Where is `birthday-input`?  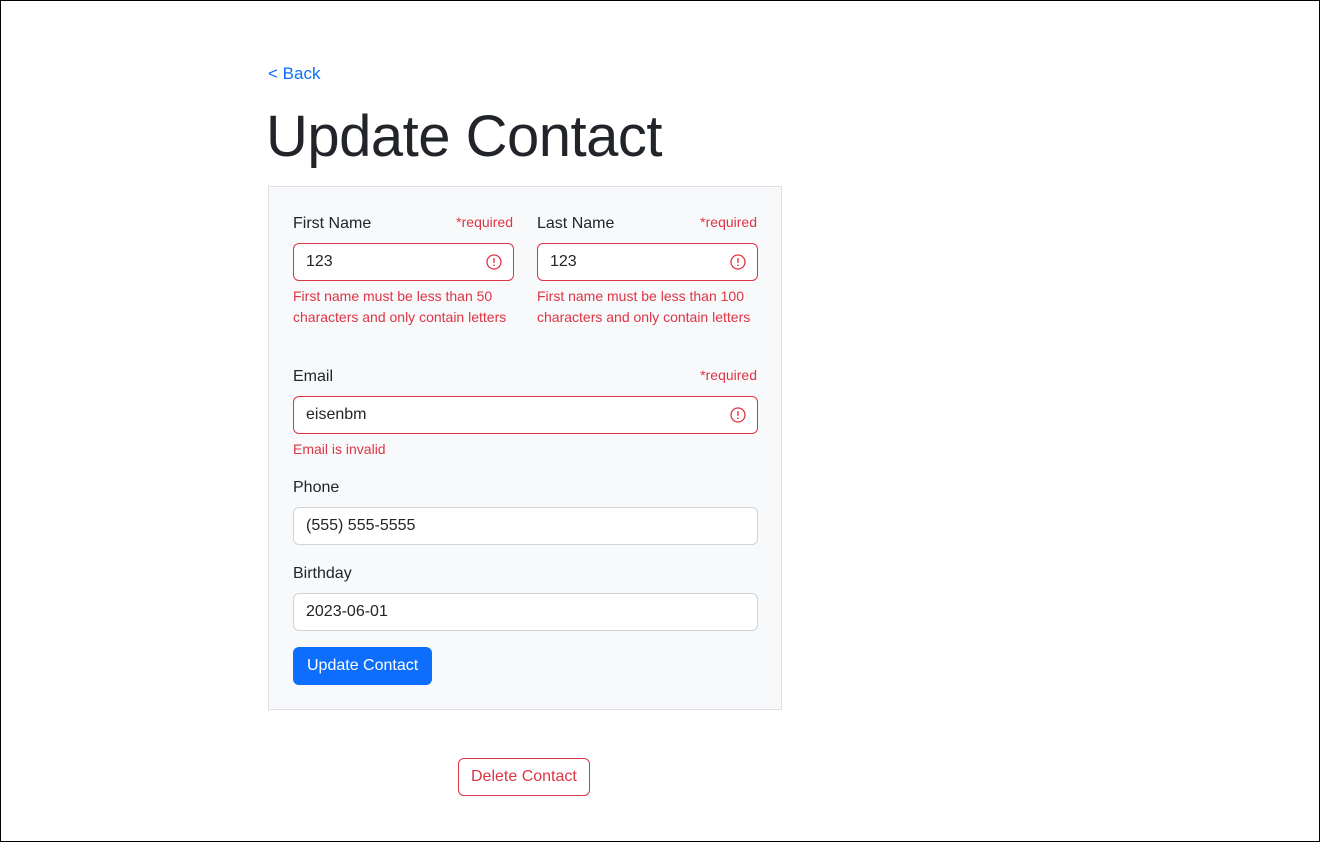
birthday-input is located at coordinates (525, 612).